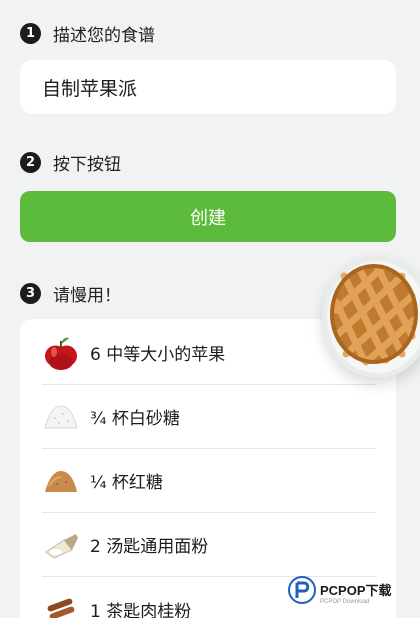  What do you see at coordinates (302, 592) in the screenshot?
I see `pcpop-logo-icon` at bounding box center [302, 592].